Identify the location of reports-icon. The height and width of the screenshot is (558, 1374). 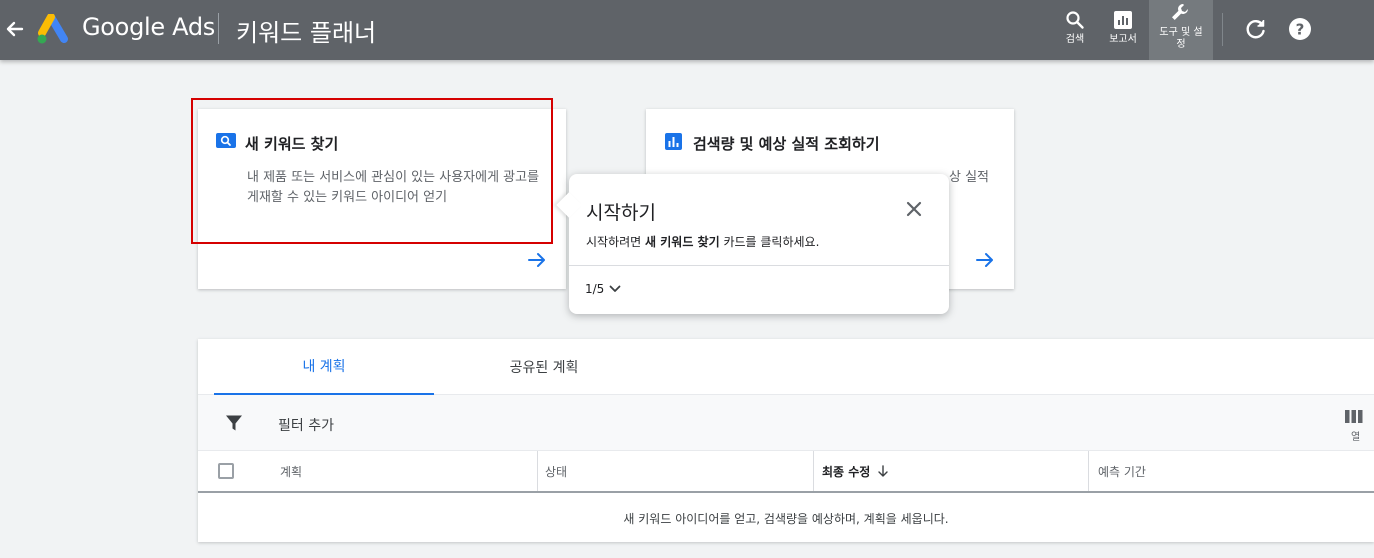
(1123, 20).